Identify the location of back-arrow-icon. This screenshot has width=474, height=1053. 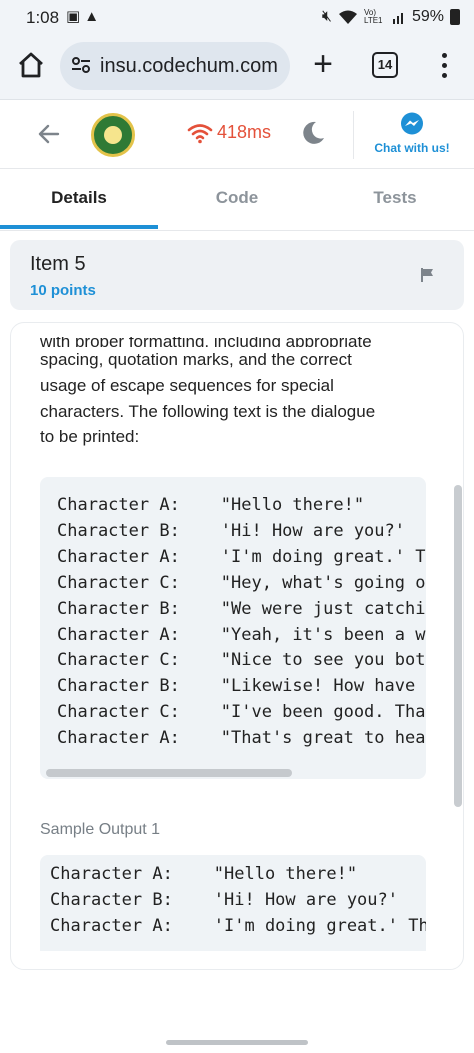
(49, 134).